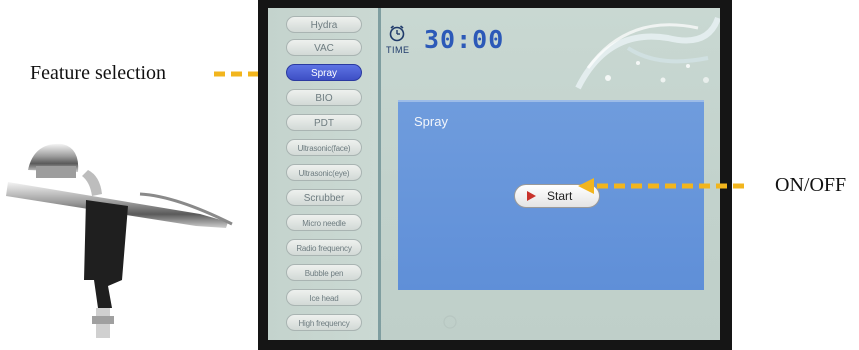  Describe the element at coordinates (324, 47) in the screenshot. I see `sidebar-item-vac: VAC` at that location.